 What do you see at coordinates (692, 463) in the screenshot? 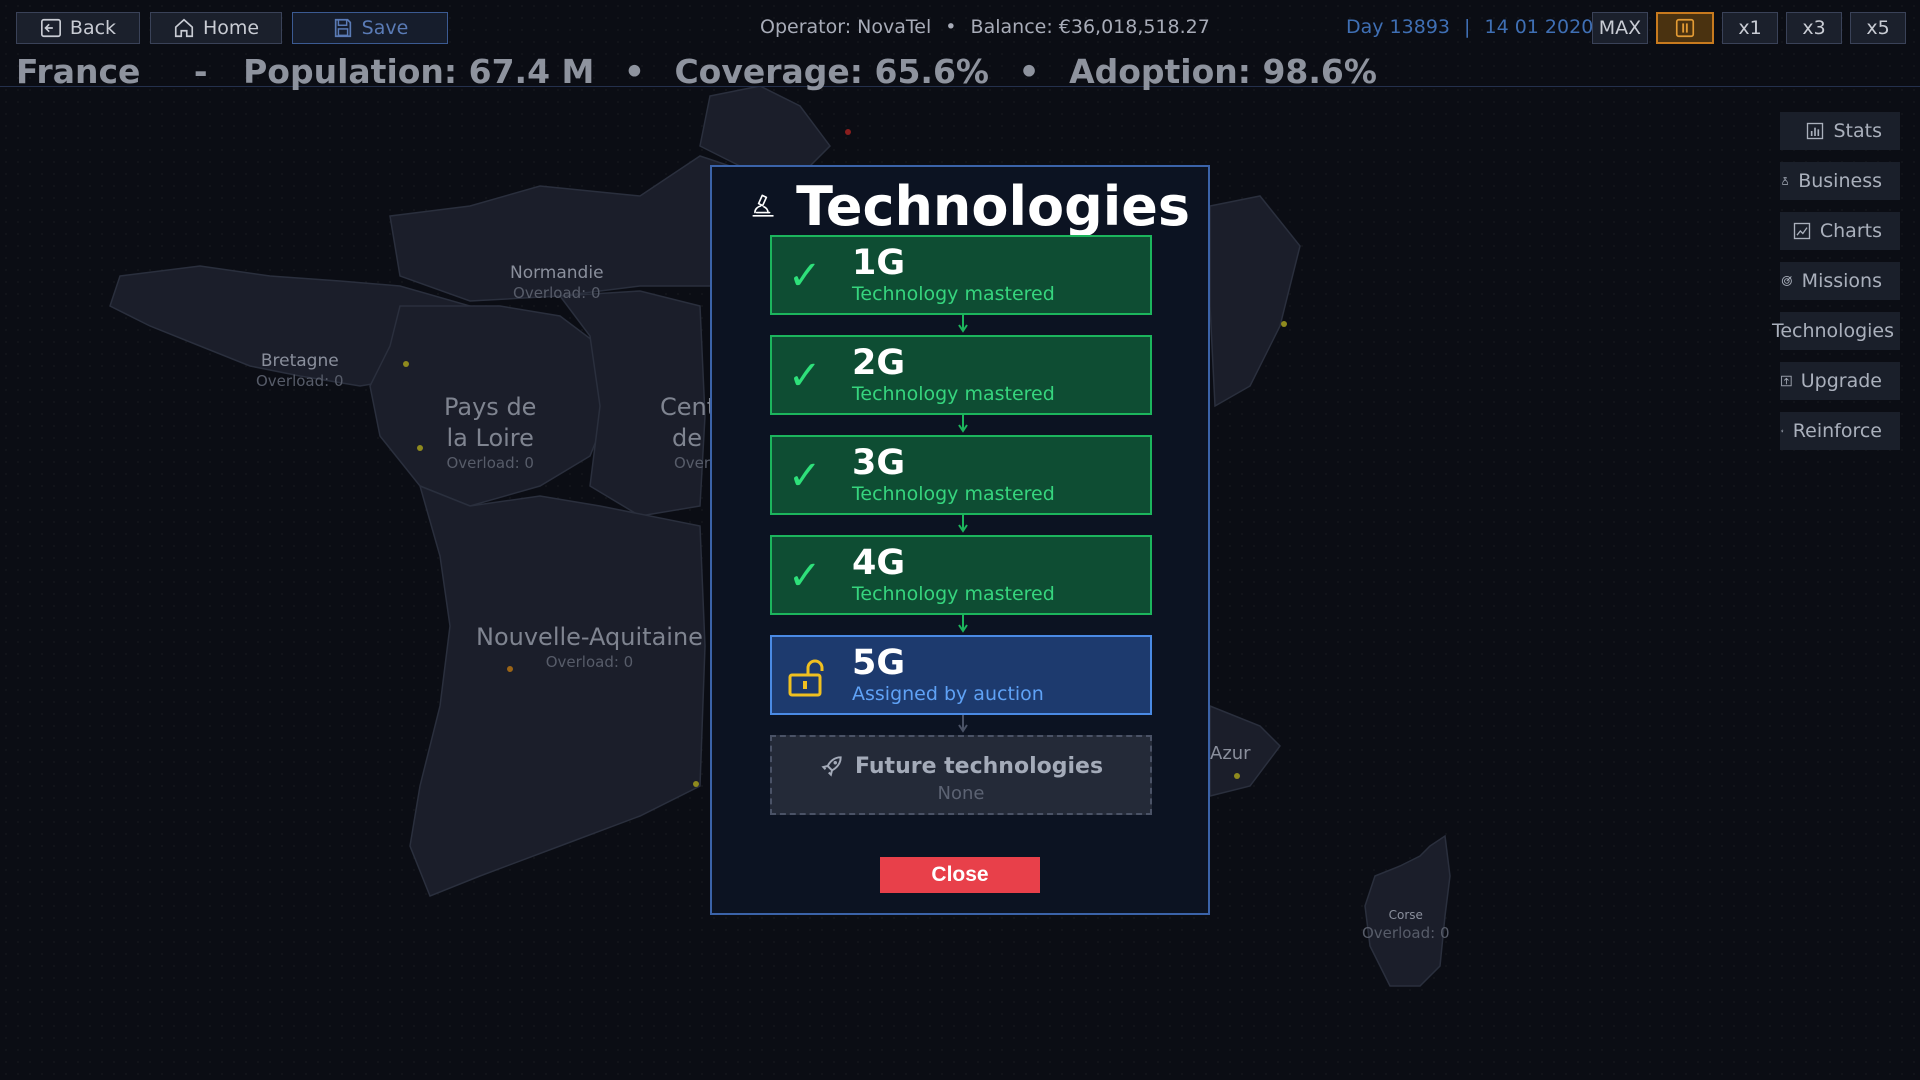
I see `region-overload: Over` at bounding box center [692, 463].